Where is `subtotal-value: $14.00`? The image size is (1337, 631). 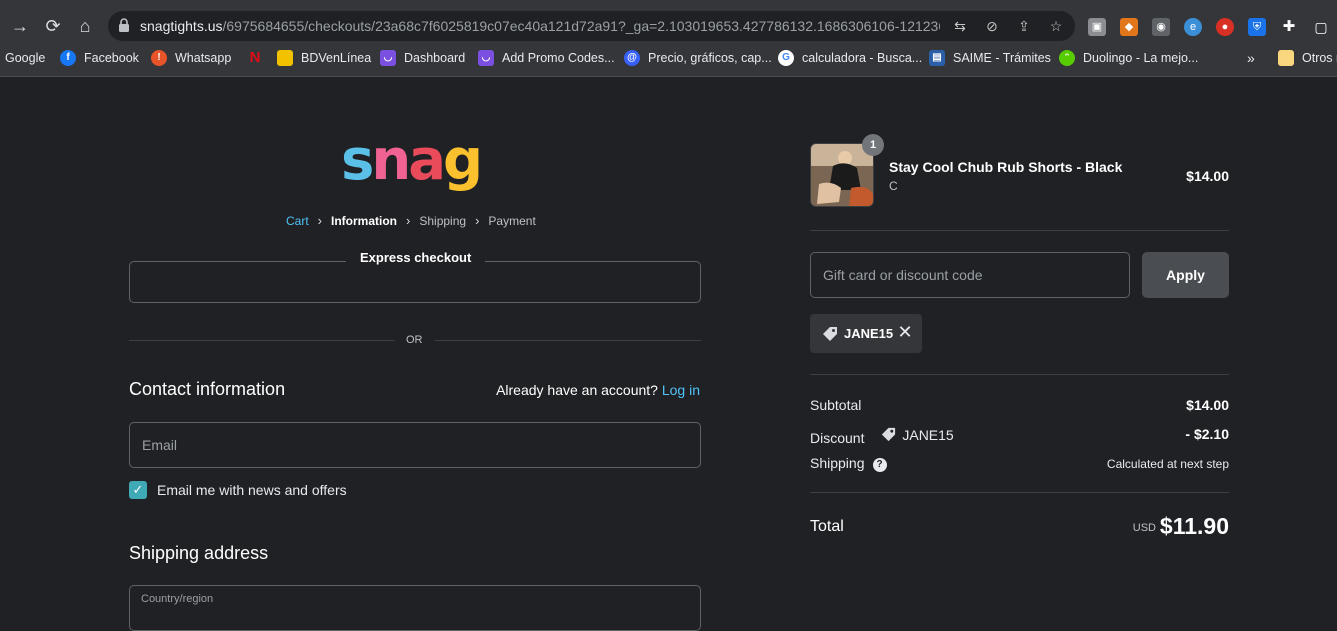 subtotal-value: $14.00 is located at coordinates (1207, 405).